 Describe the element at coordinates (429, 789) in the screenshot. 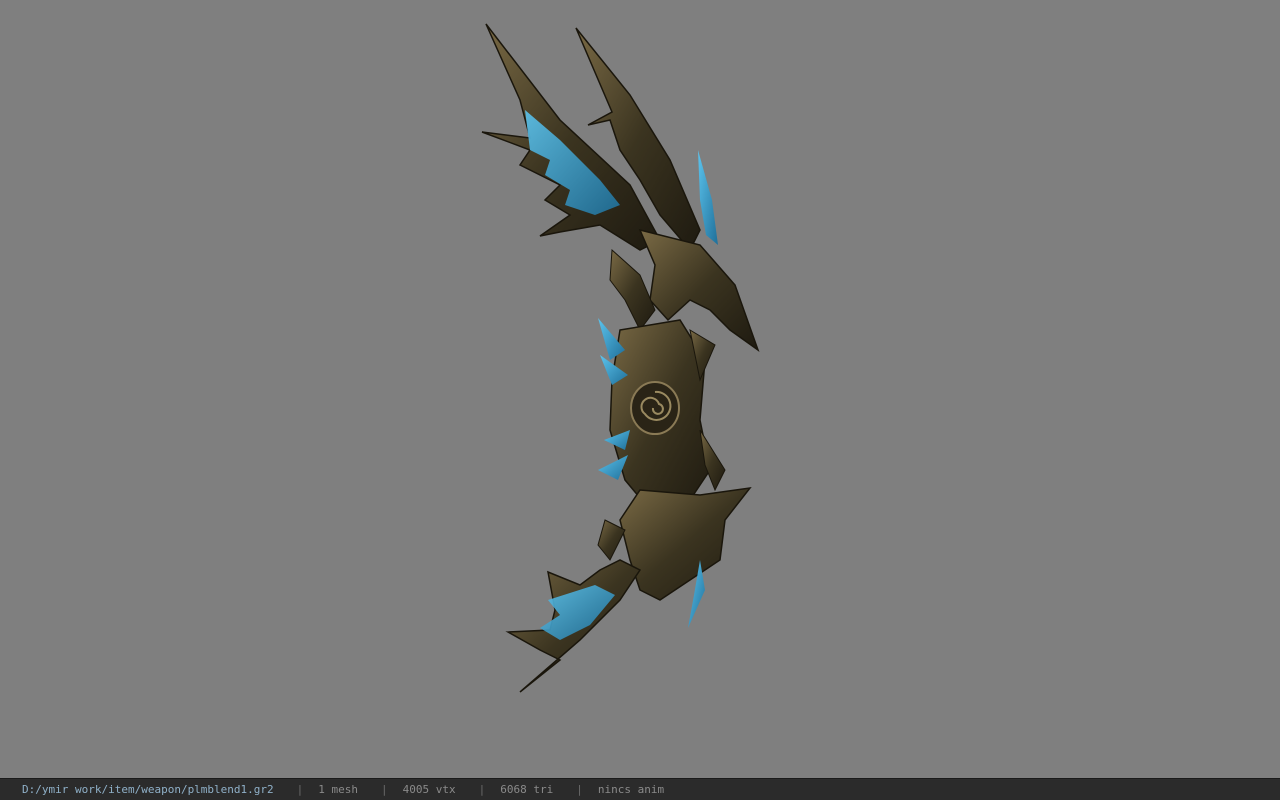

I see `vertex-count: 4005 vtx` at that location.